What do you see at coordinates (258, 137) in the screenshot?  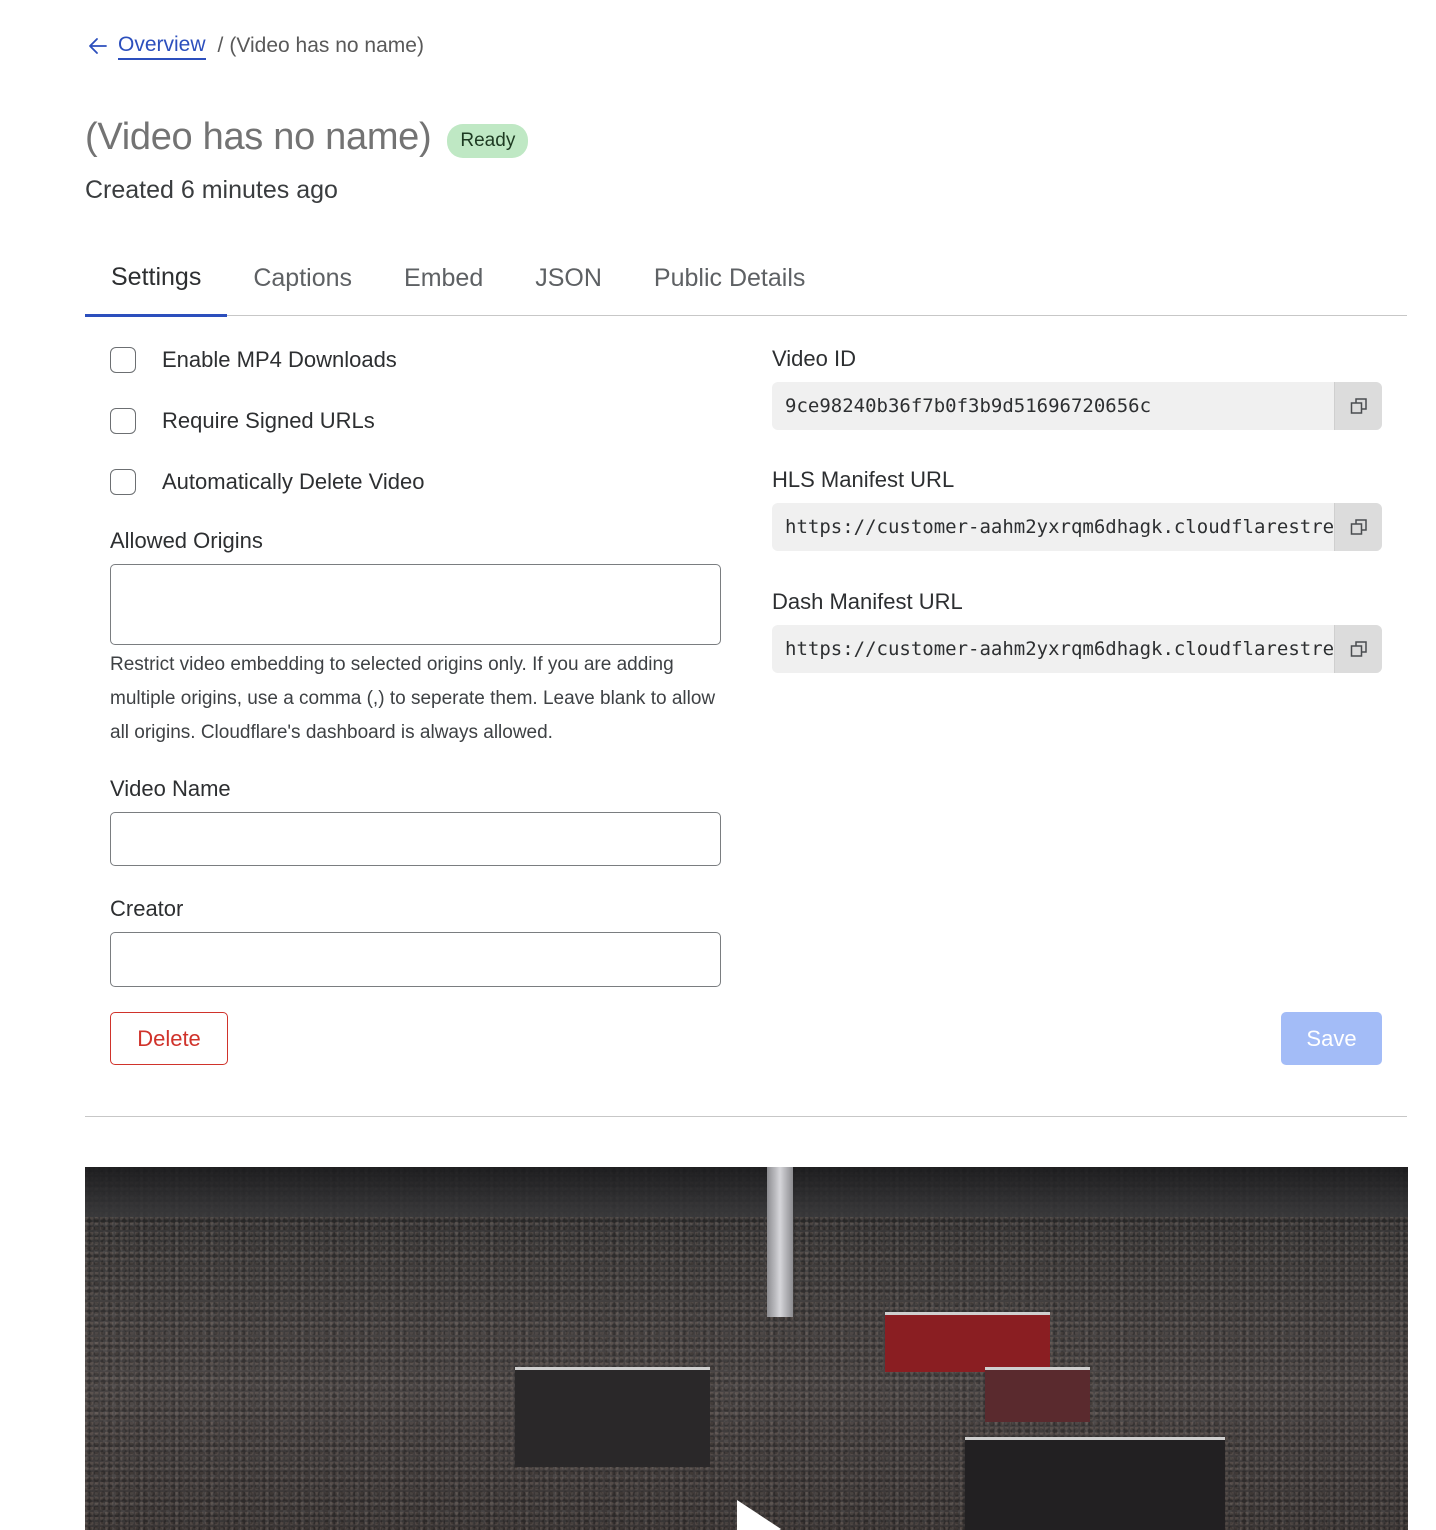 I see `page-title: (Video has no name)` at bounding box center [258, 137].